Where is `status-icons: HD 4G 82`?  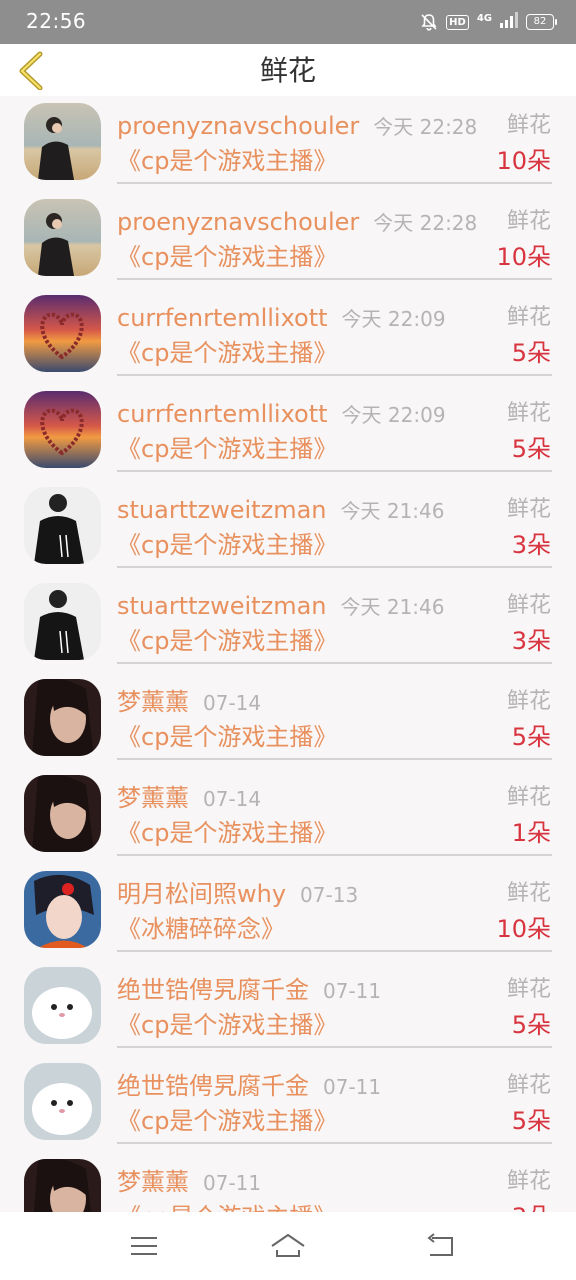
status-icons: HD 4G 82 is located at coordinates (488, 22).